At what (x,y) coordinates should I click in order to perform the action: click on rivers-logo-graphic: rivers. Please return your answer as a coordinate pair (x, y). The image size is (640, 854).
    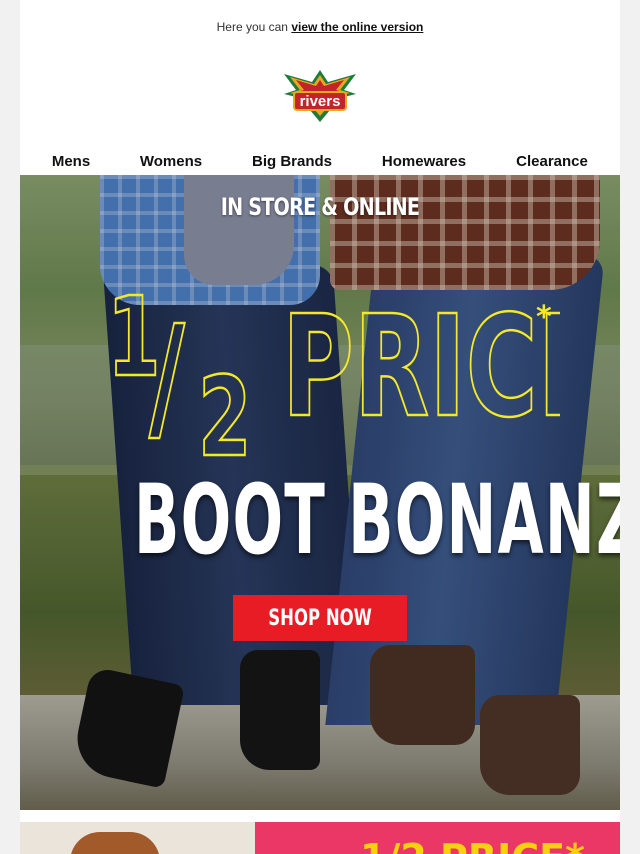
    Looking at the image, I should click on (320, 96).